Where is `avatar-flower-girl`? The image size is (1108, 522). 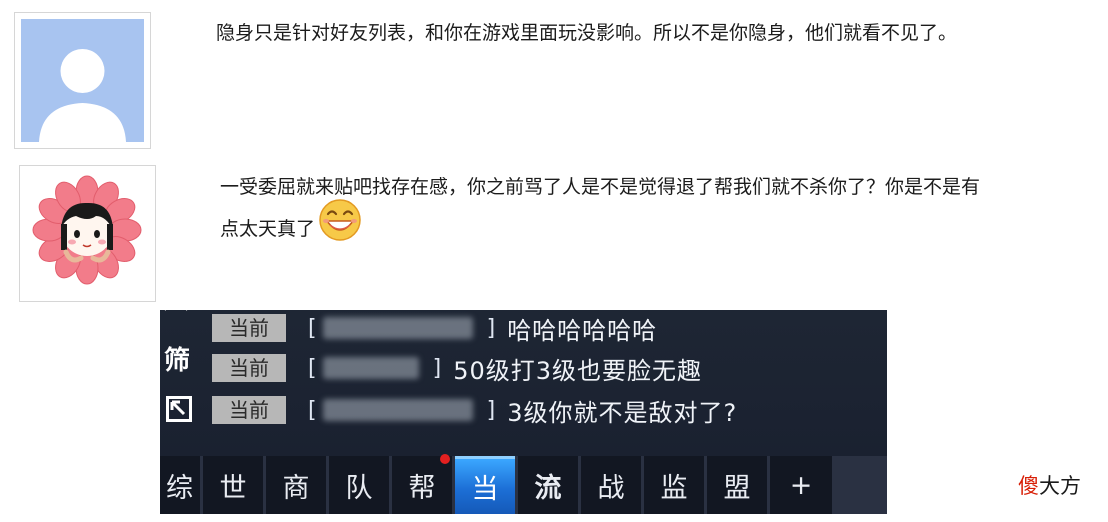 avatar-flower-girl is located at coordinates (87, 233).